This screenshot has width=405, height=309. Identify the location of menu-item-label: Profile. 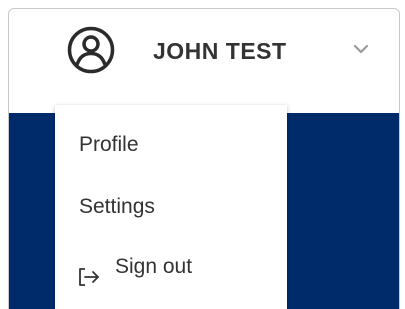
(109, 144).